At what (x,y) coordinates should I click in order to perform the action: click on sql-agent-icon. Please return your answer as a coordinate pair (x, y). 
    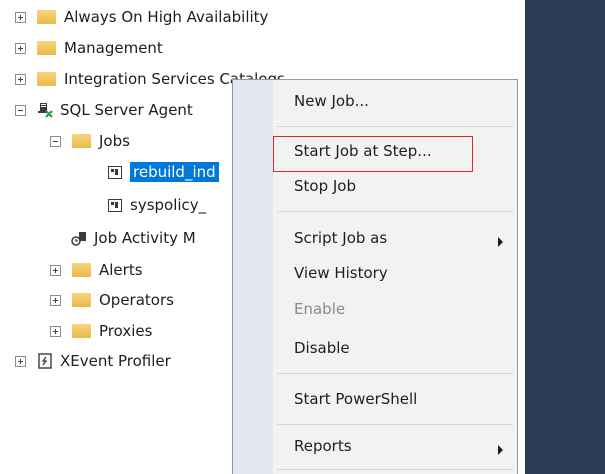
    Looking at the image, I should click on (45, 110).